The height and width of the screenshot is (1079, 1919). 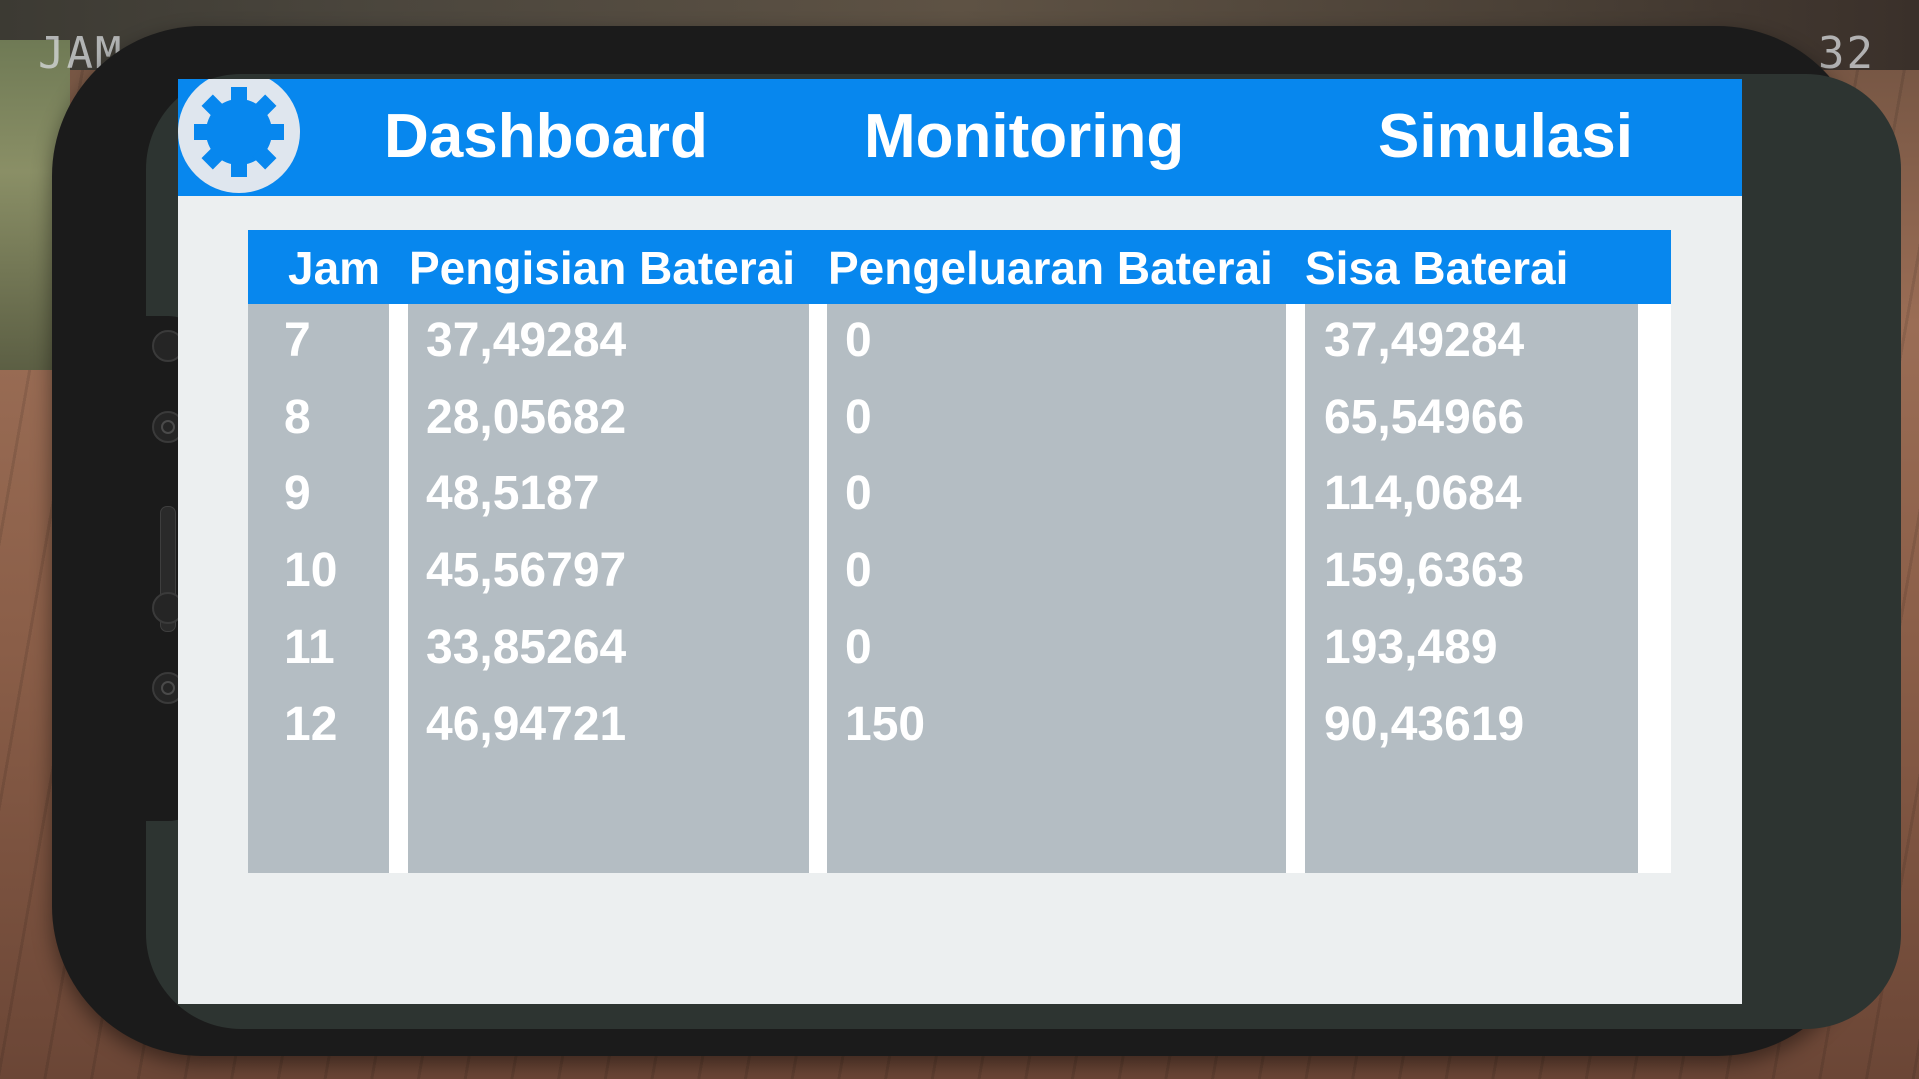 I want to click on cell-pengisian: 37,49284, so click(x=526, y=340).